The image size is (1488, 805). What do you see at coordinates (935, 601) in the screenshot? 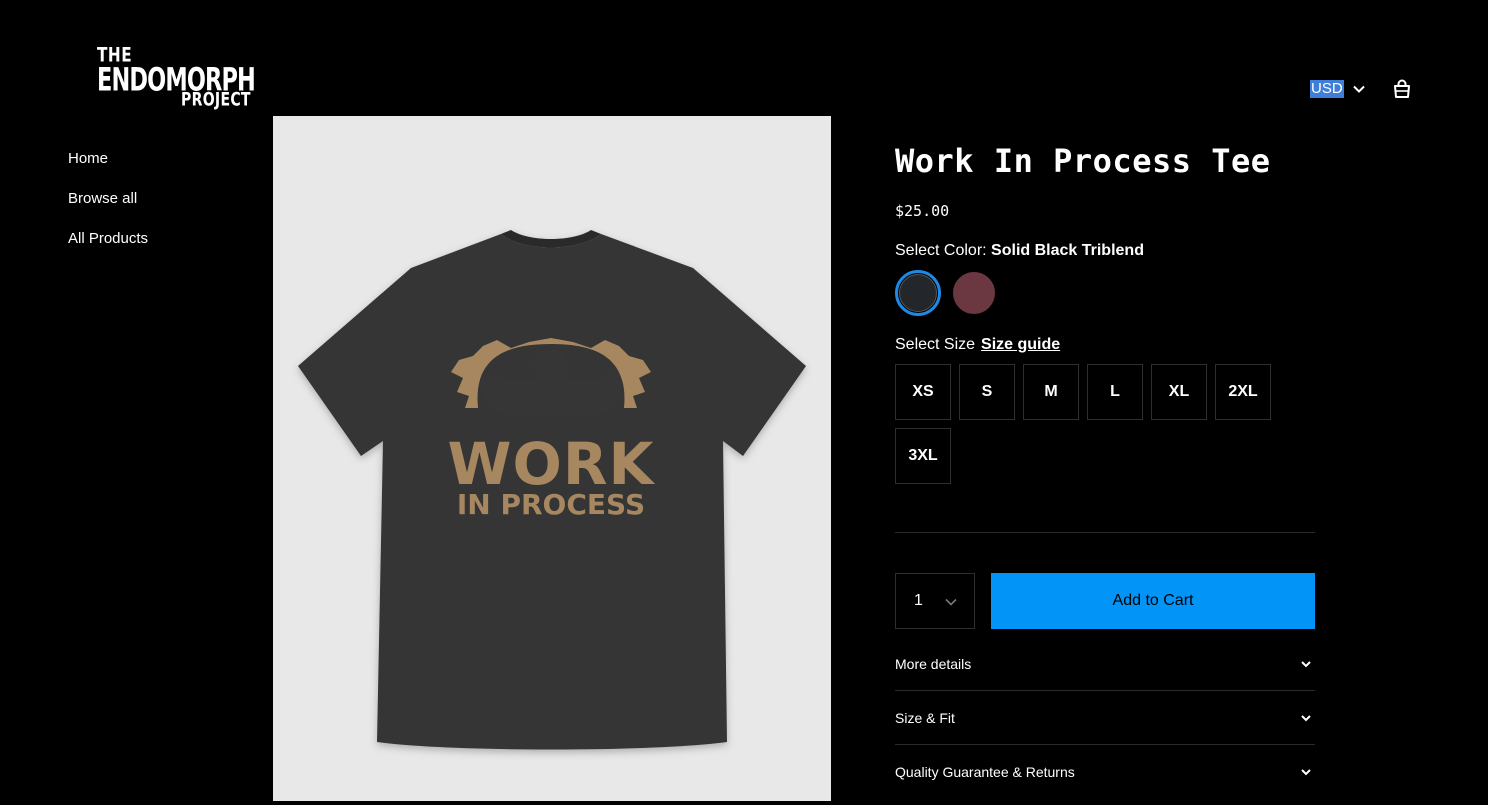
I see `quantity-select: 1` at bounding box center [935, 601].